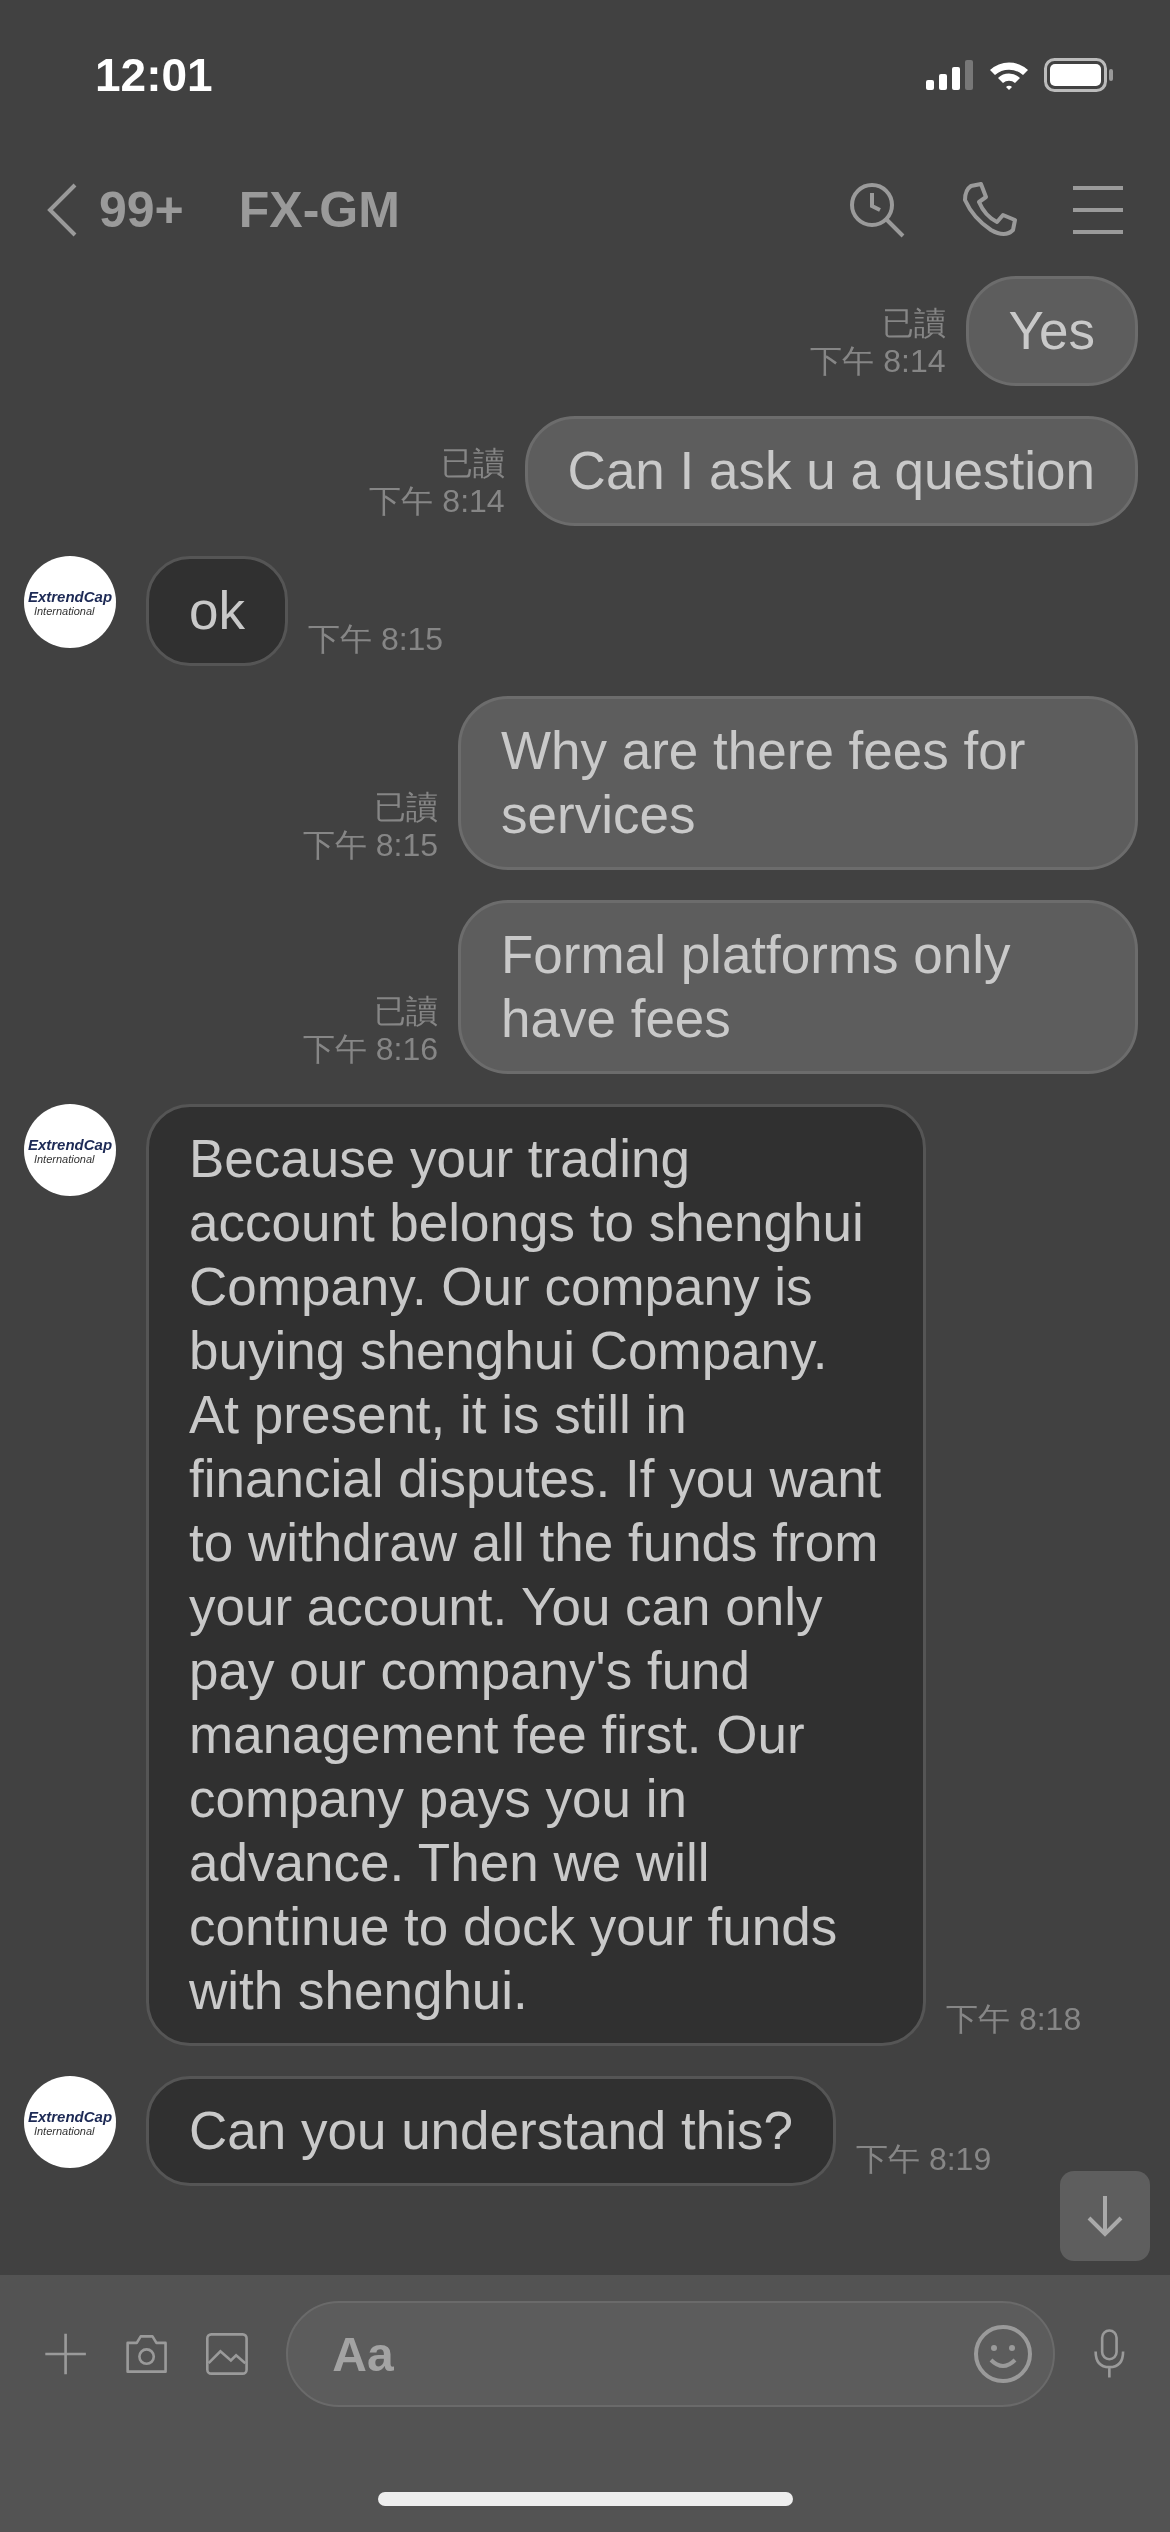 The image size is (1170, 2532). Describe the element at coordinates (798, 783) in the screenshot. I see `message-bubble: Why are there fees for services` at that location.